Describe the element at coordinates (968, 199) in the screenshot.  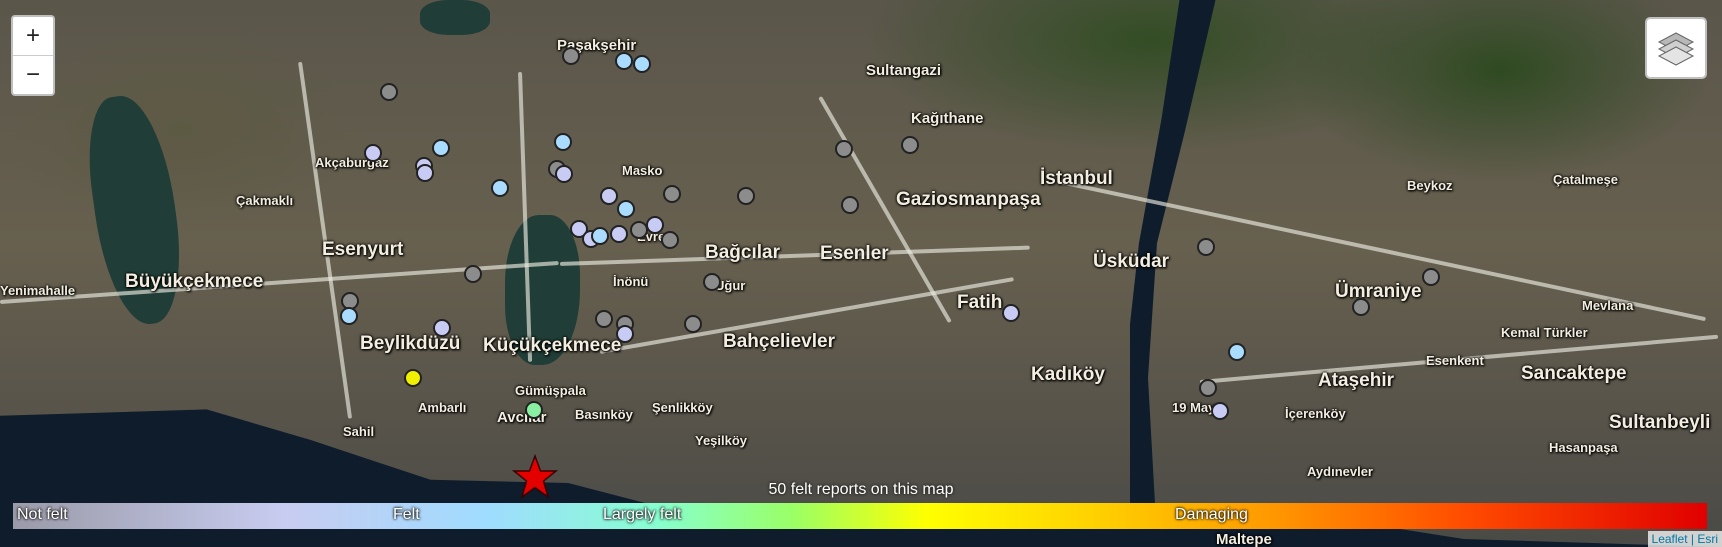
I see `place-label: Gaziosmanpaşa` at that location.